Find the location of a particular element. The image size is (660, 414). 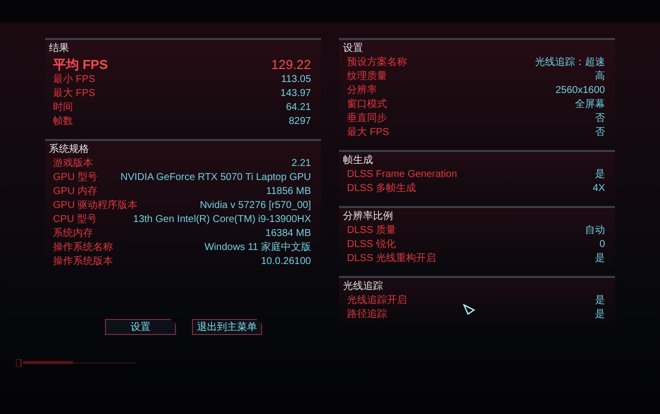

stat-label: DLSS 锐化 is located at coordinates (371, 245).